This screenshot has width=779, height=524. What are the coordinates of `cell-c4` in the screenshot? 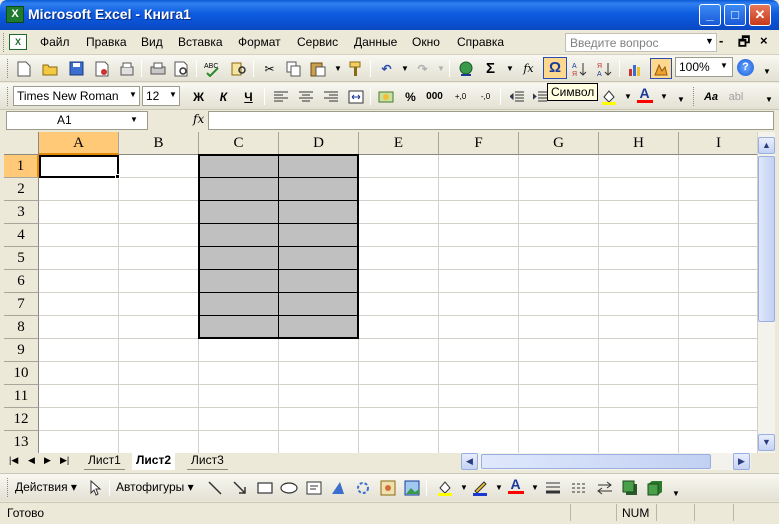 It's located at (239, 235).